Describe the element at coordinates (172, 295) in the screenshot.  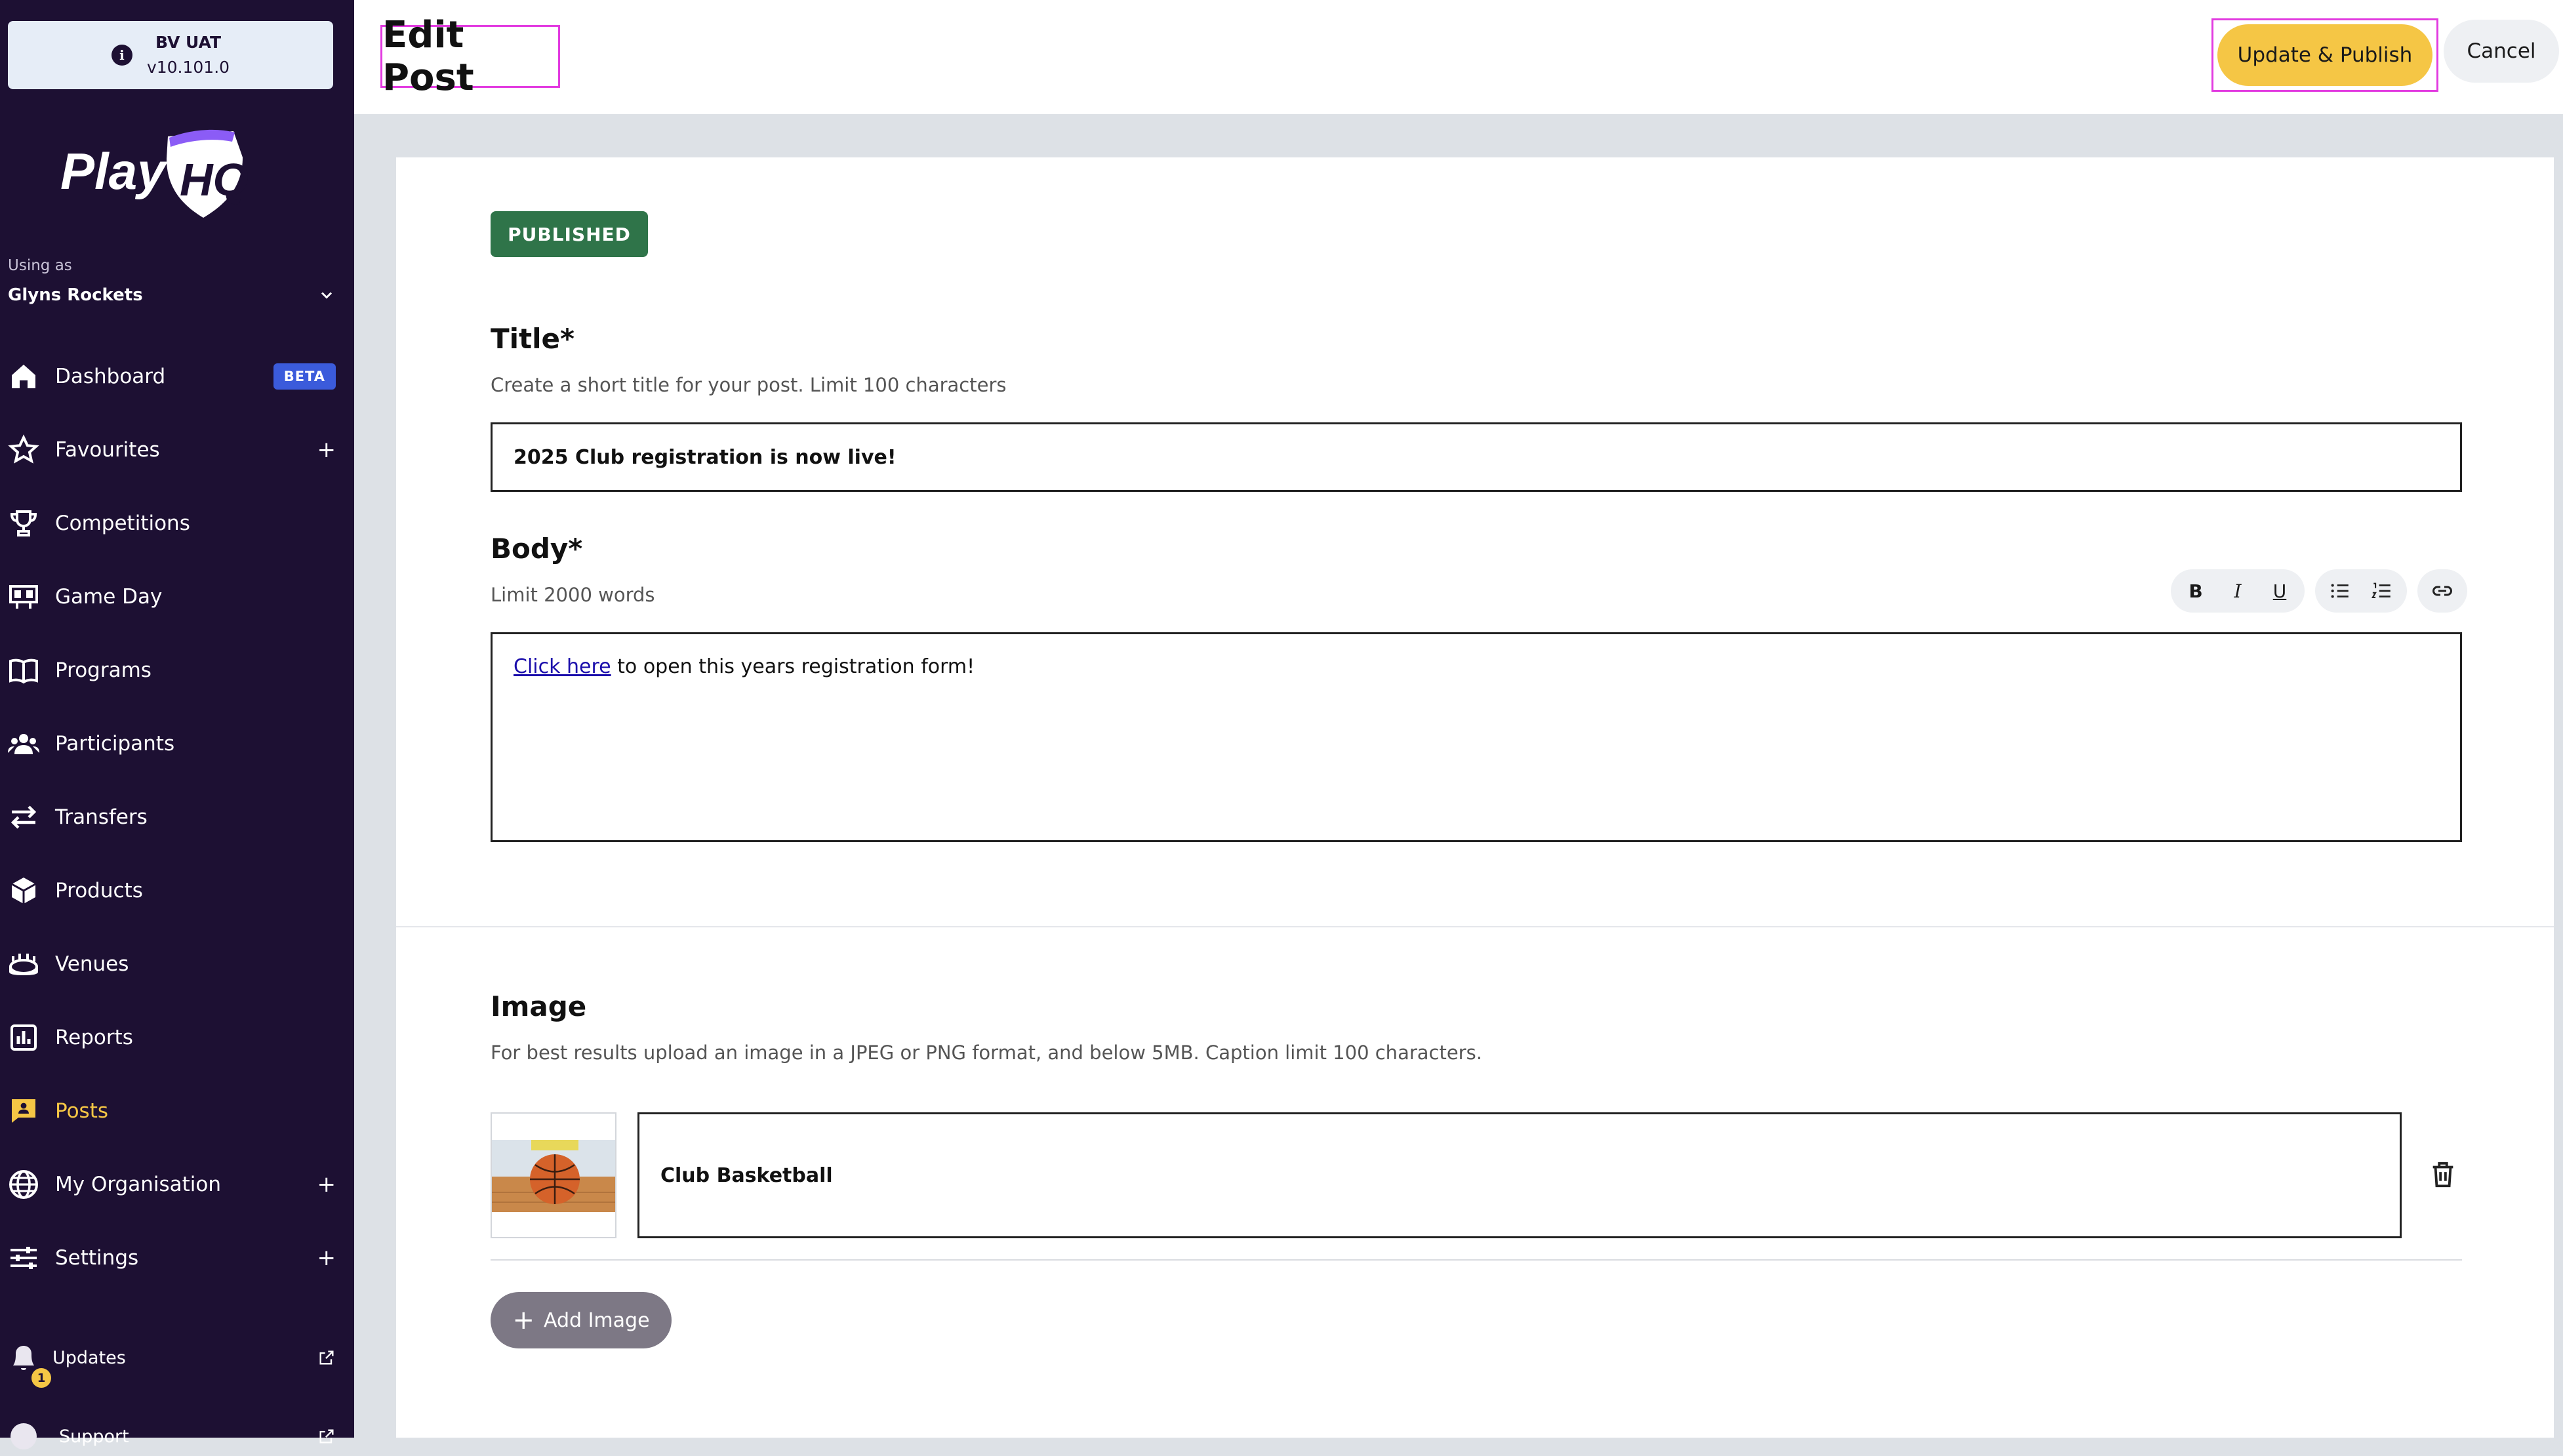
I see `organisation-selector: Glyns Rockets` at that location.